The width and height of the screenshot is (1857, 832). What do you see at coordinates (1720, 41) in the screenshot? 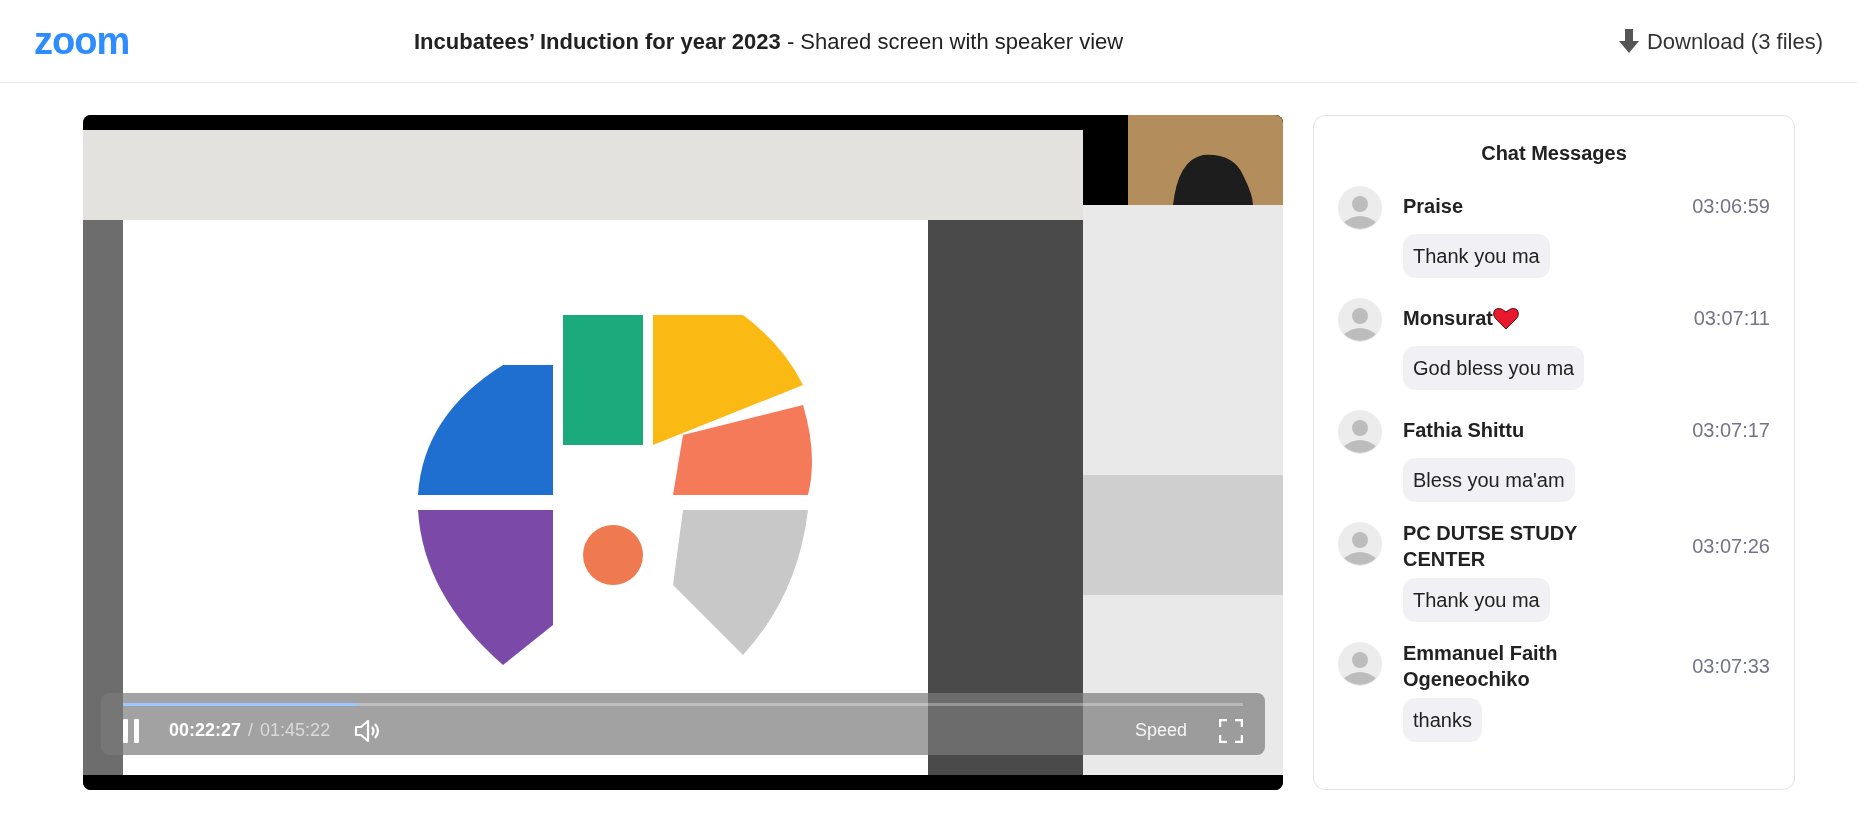
I see `download-button: Download (3 files)` at bounding box center [1720, 41].